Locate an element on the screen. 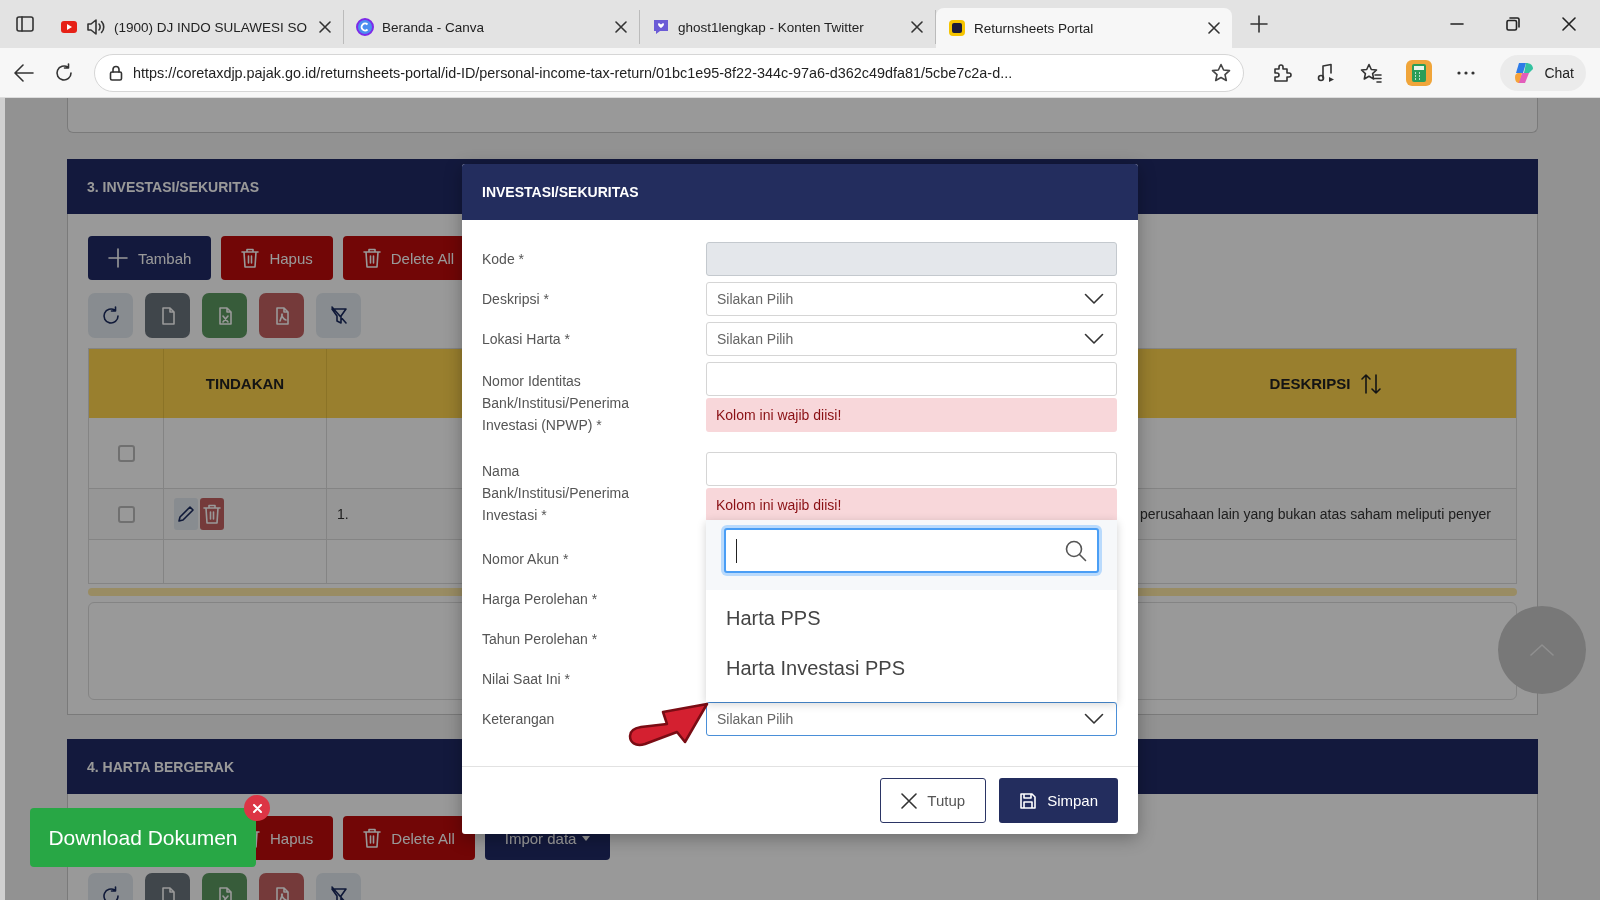  refresh-button is located at coordinates (110, 315).